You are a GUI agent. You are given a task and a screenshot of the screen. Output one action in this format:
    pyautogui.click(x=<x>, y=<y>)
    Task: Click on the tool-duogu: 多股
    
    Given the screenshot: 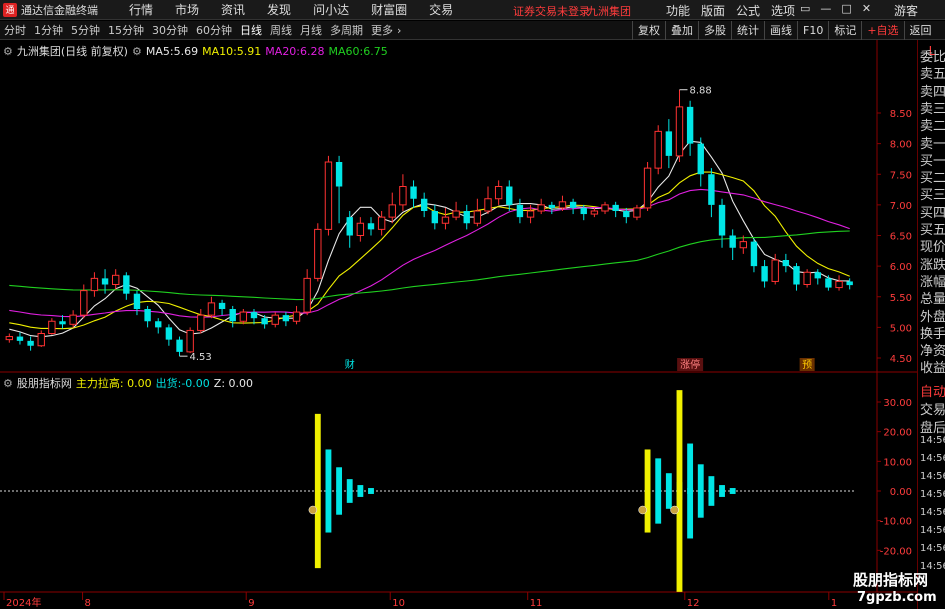 What is the action you would take?
    pyautogui.click(x=714, y=30)
    